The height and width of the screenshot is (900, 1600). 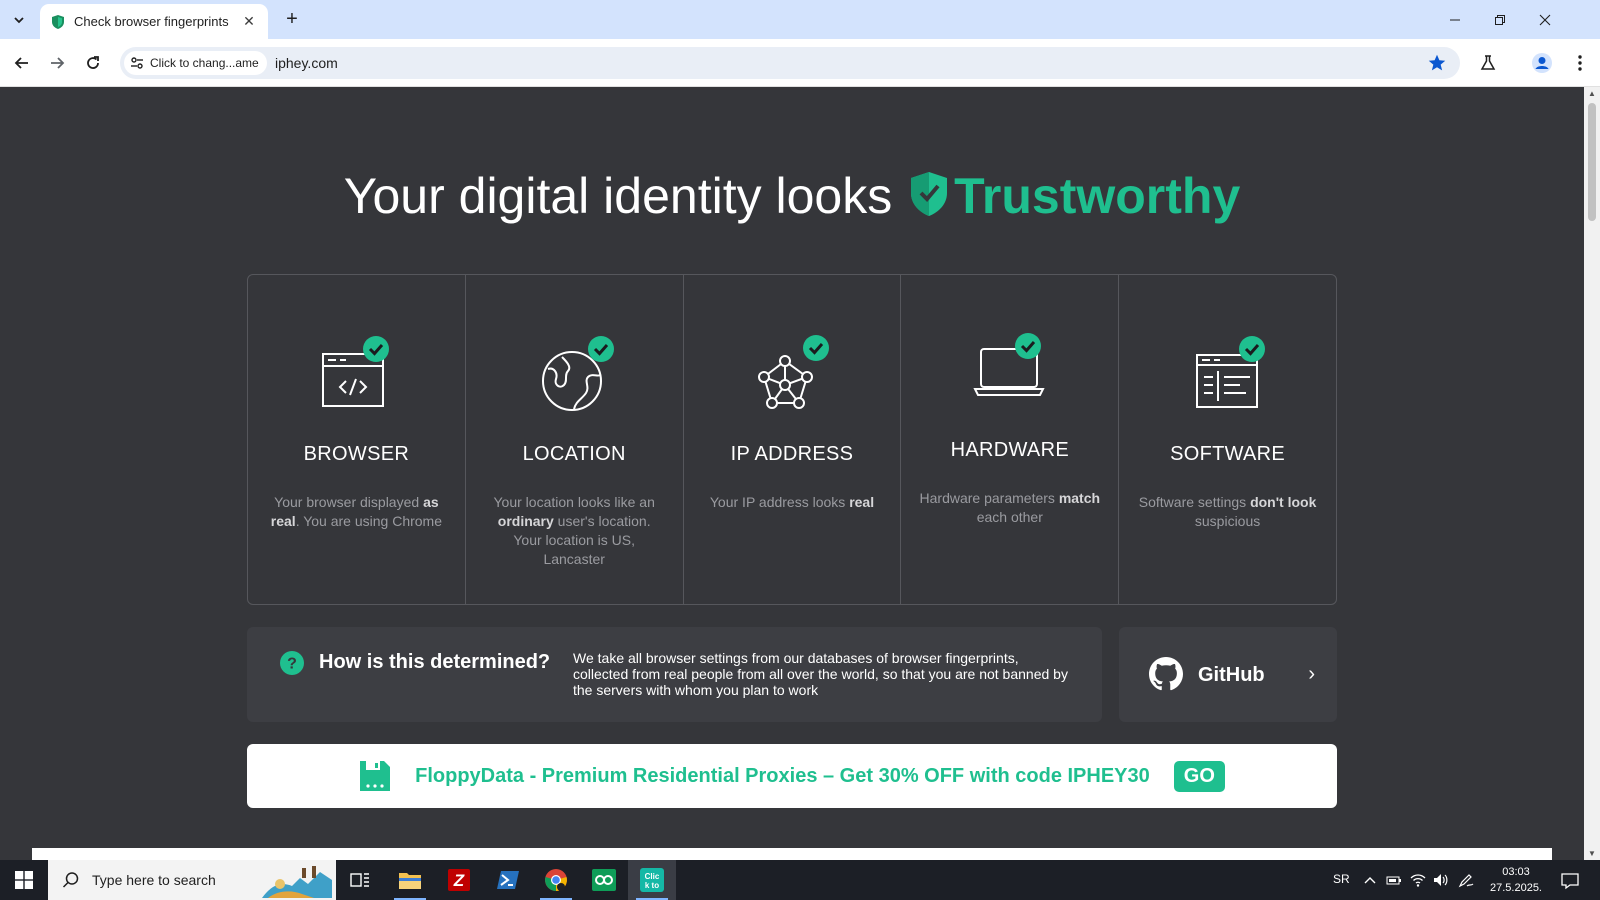 What do you see at coordinates (1516, 880) in the screenshot?
I see `taskbar-clock: 03:03 27.5.2025.` at bounding box center [1516, 880].